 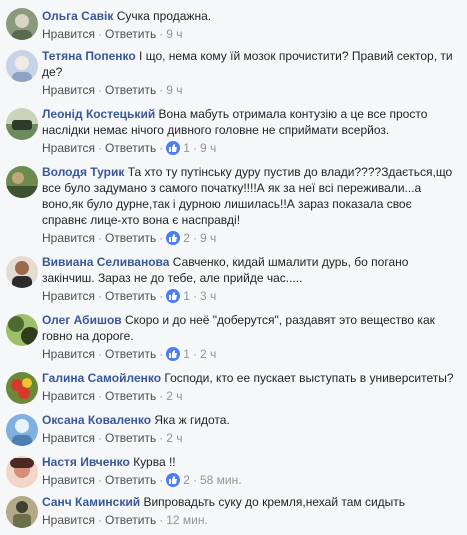 I want to click on comment-text: Сучка продажна., so click(x=164, y=16).